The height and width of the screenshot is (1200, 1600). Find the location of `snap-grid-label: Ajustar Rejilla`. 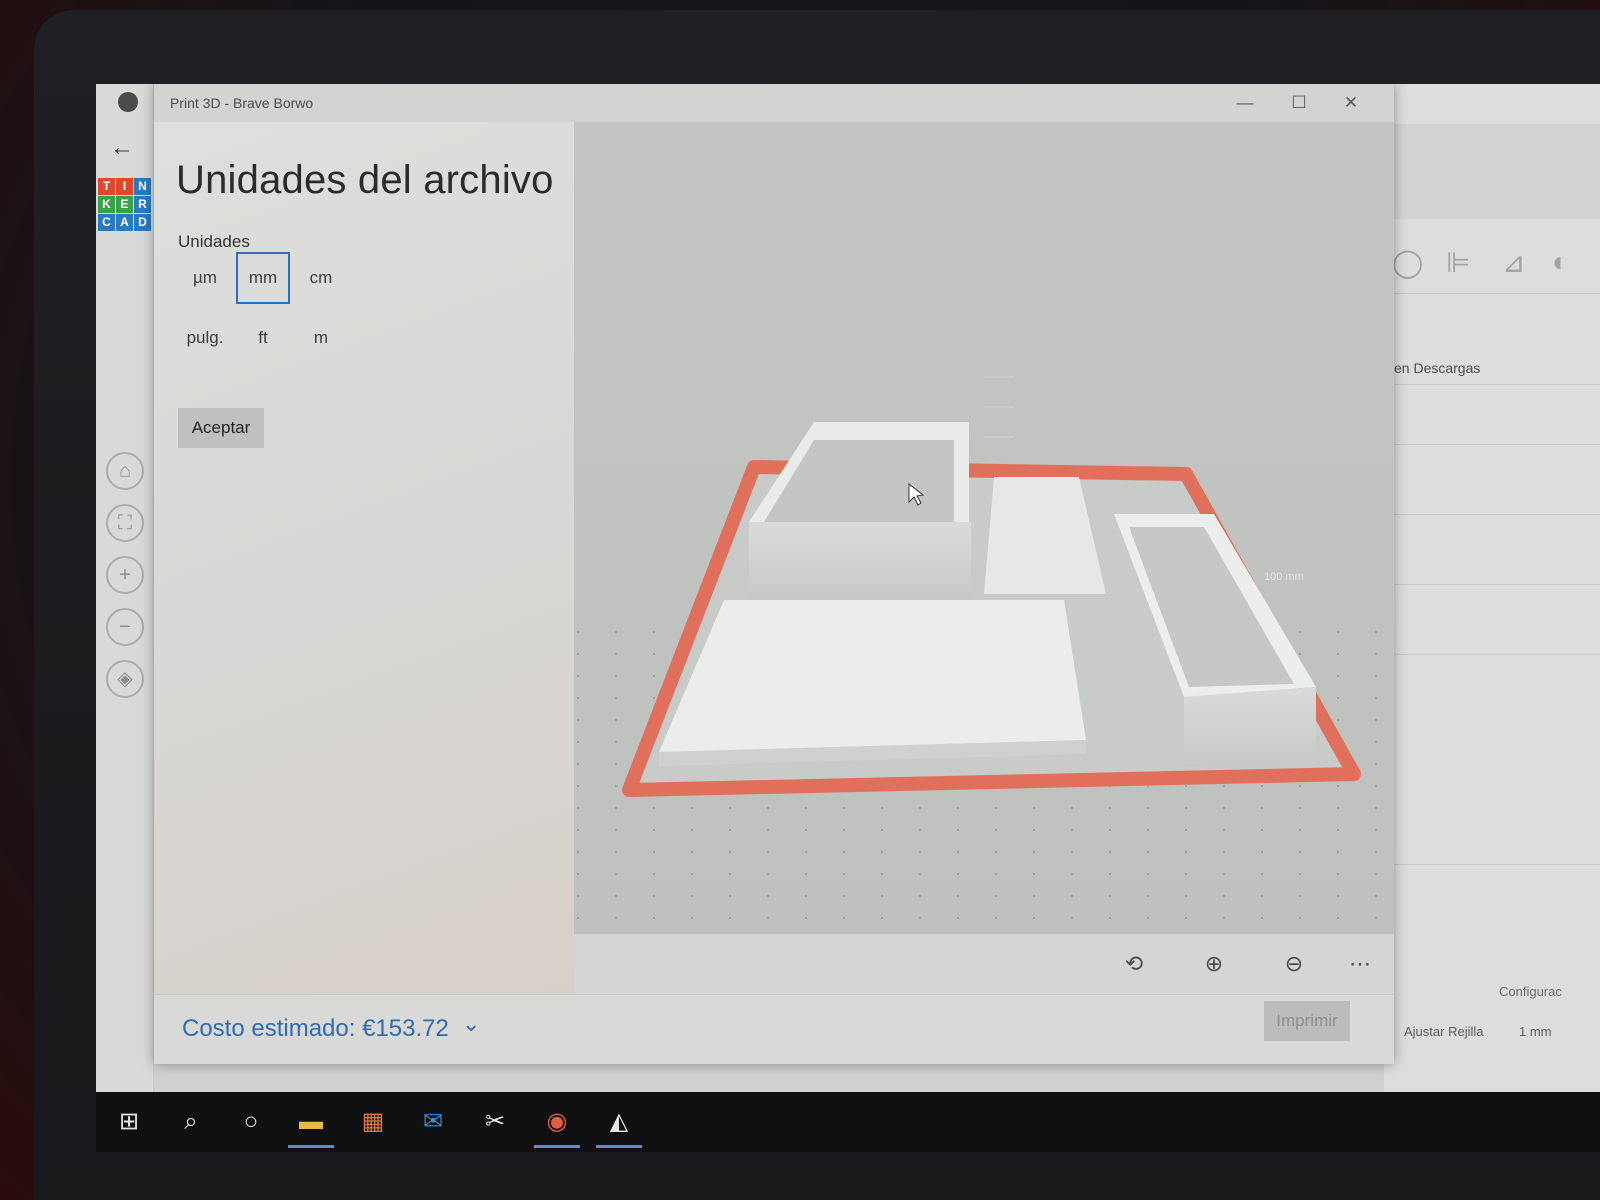

snap-grid-label: Ajustar Rejilla is located at coordinates (1444, 1031).